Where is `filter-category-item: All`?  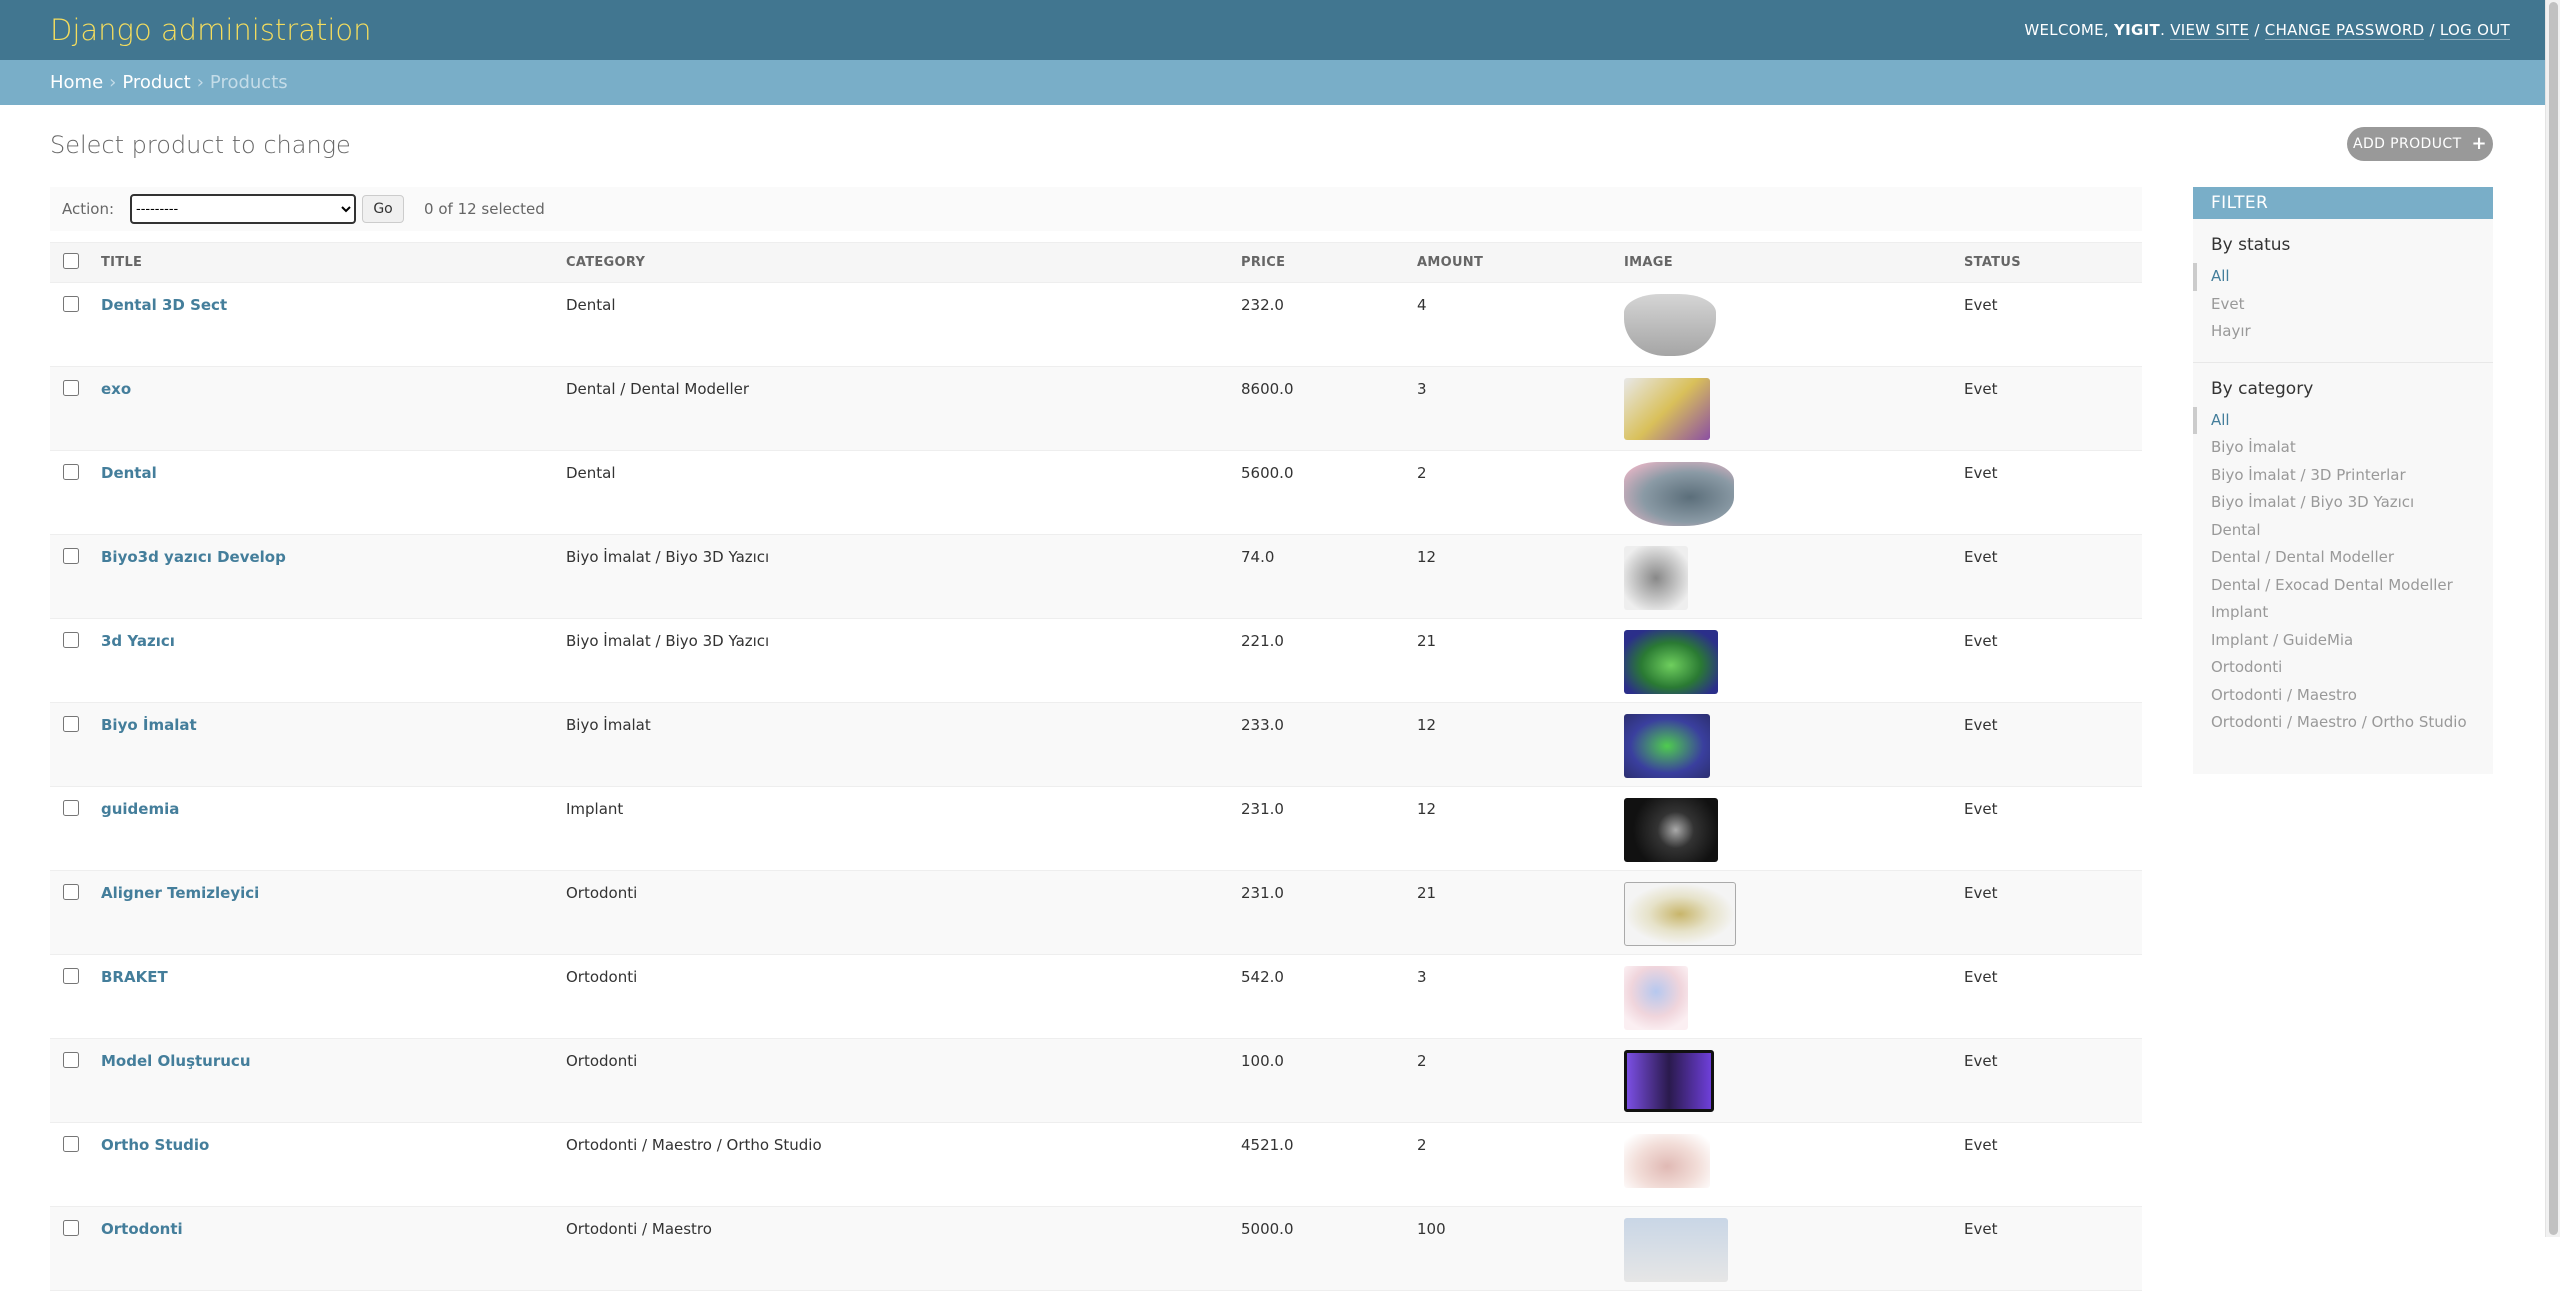 filter-category-item: All is located at coordinates (2334, 420).